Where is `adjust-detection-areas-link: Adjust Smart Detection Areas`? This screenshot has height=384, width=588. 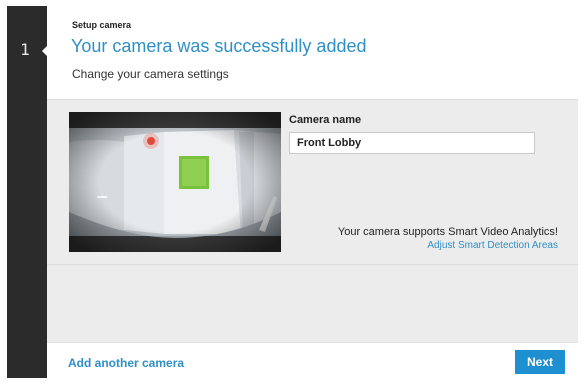
adjust-detection-areas-link: Adjust Smart Detection Areas is located at coordinates (492, 245).